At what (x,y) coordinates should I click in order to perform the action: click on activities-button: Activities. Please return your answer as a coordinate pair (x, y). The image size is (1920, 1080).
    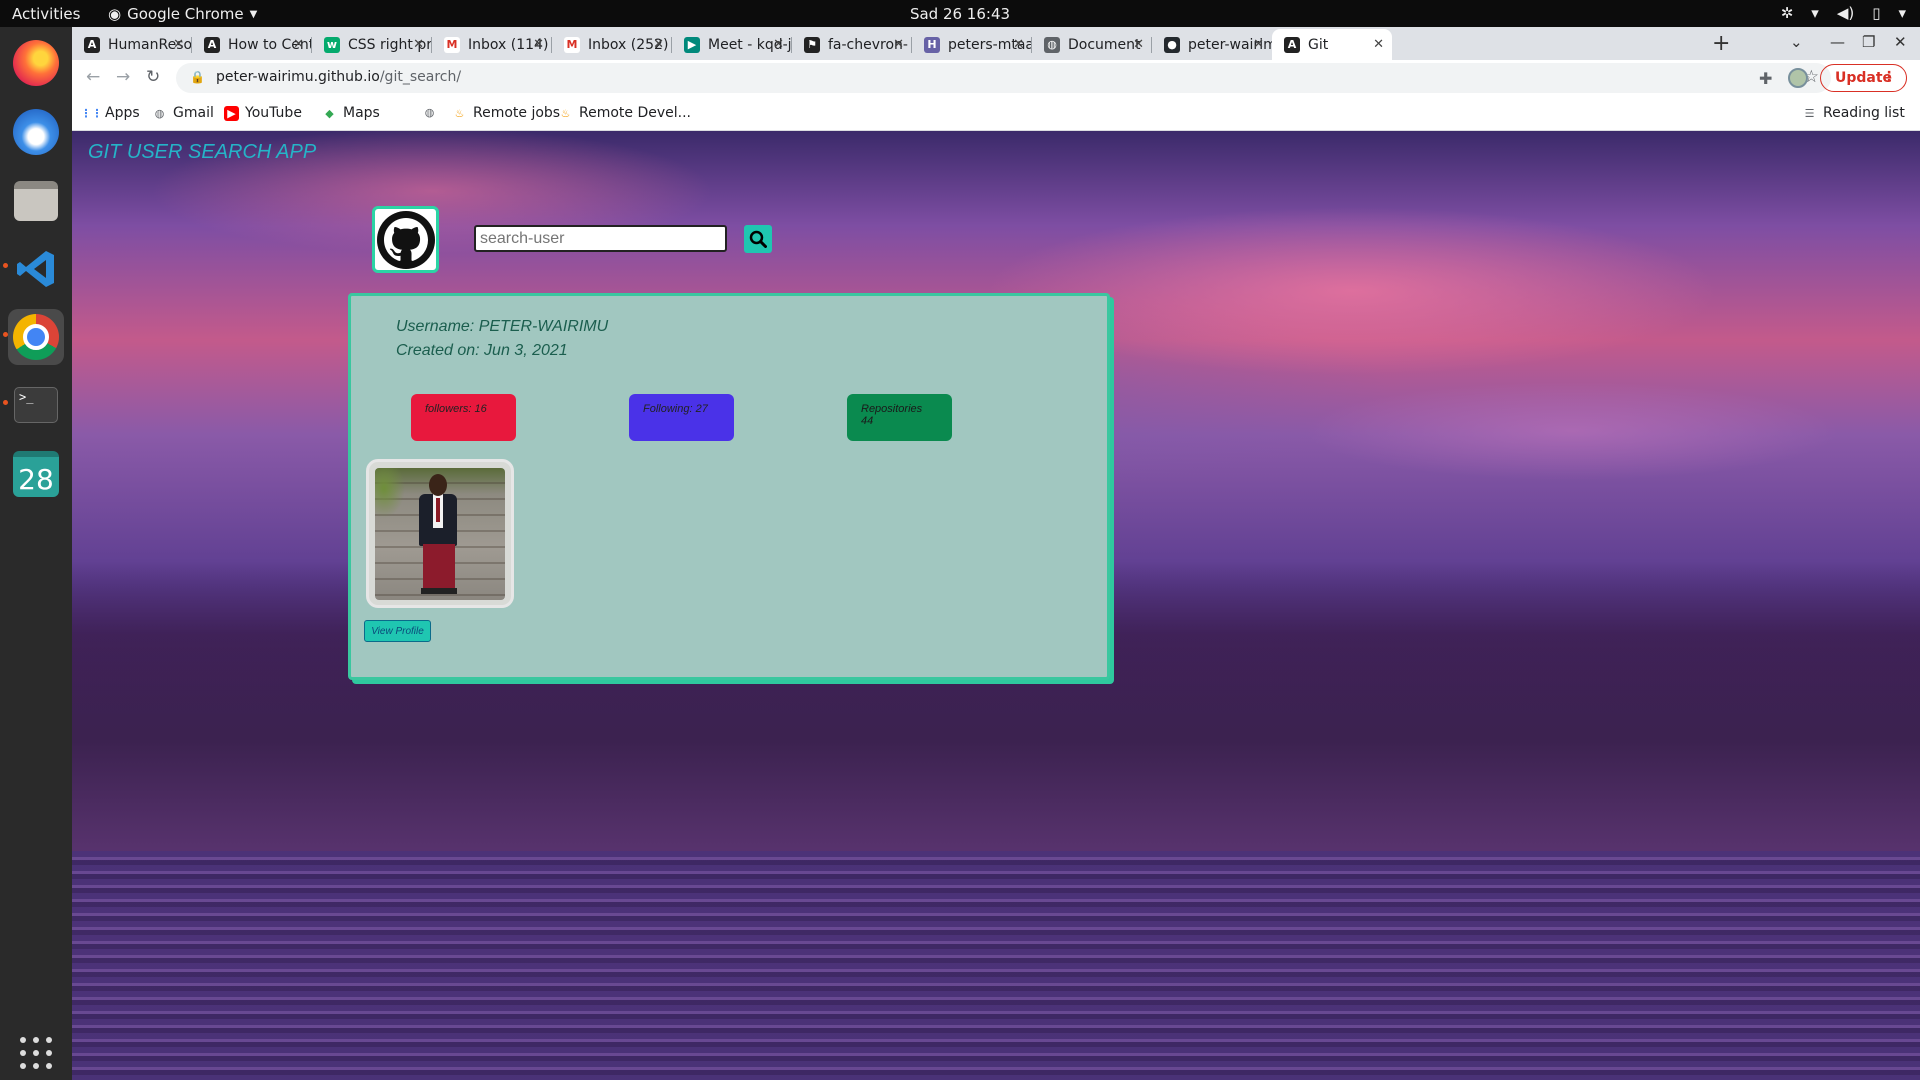
    Looking at the image, I should click on (46, 14).